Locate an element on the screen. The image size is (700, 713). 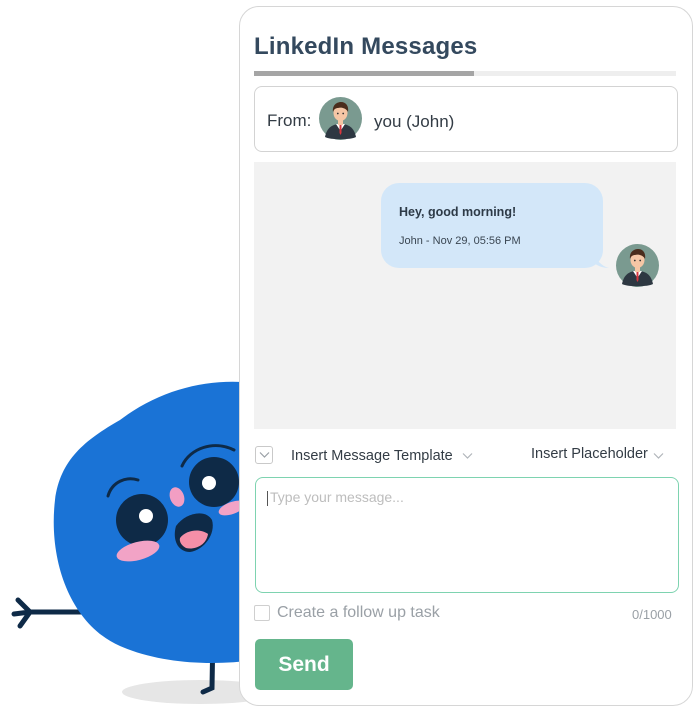
template-dropdown-toggle is located at coordinates (264, 455).